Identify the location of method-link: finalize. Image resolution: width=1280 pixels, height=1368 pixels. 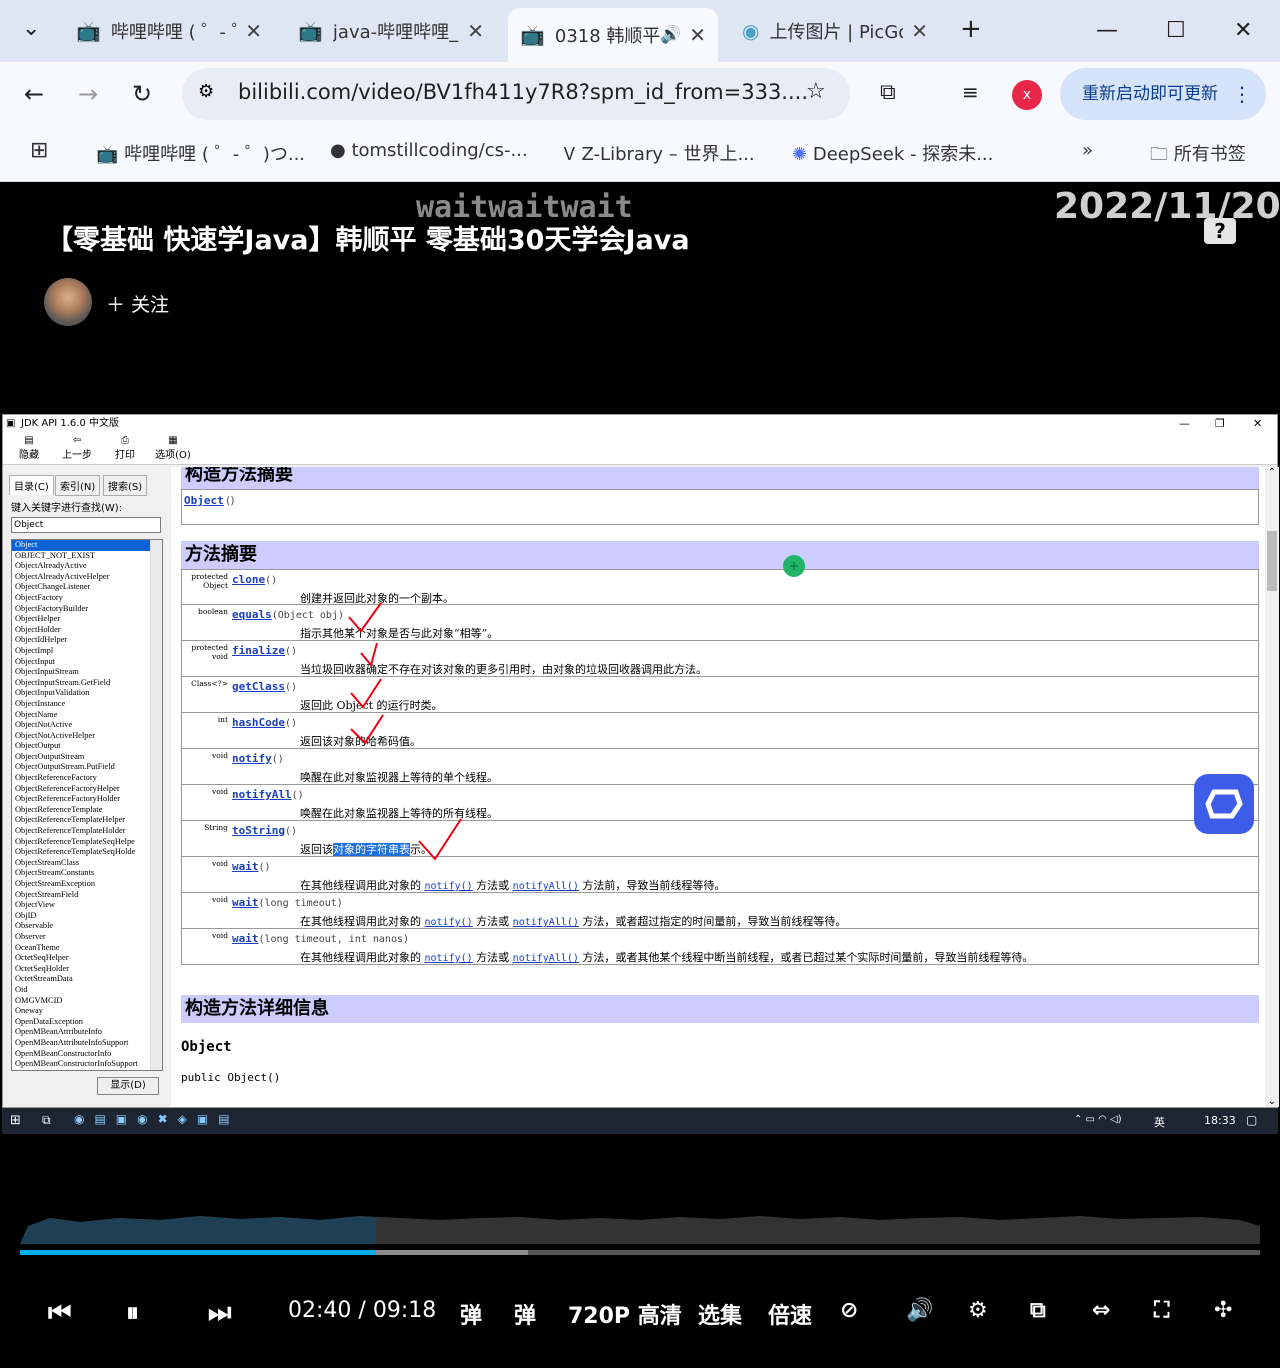
(258, 650).